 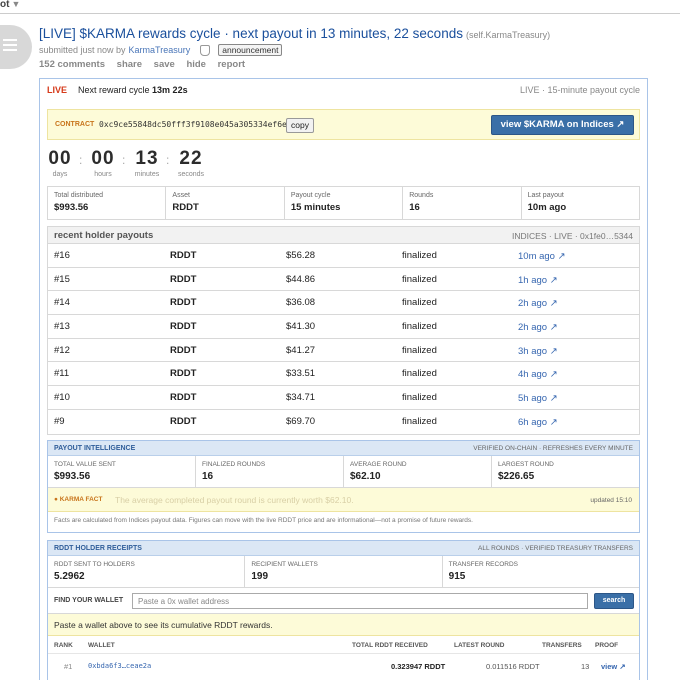 I want to click on column-wallet: WALLET, so click(x=101, y=645).